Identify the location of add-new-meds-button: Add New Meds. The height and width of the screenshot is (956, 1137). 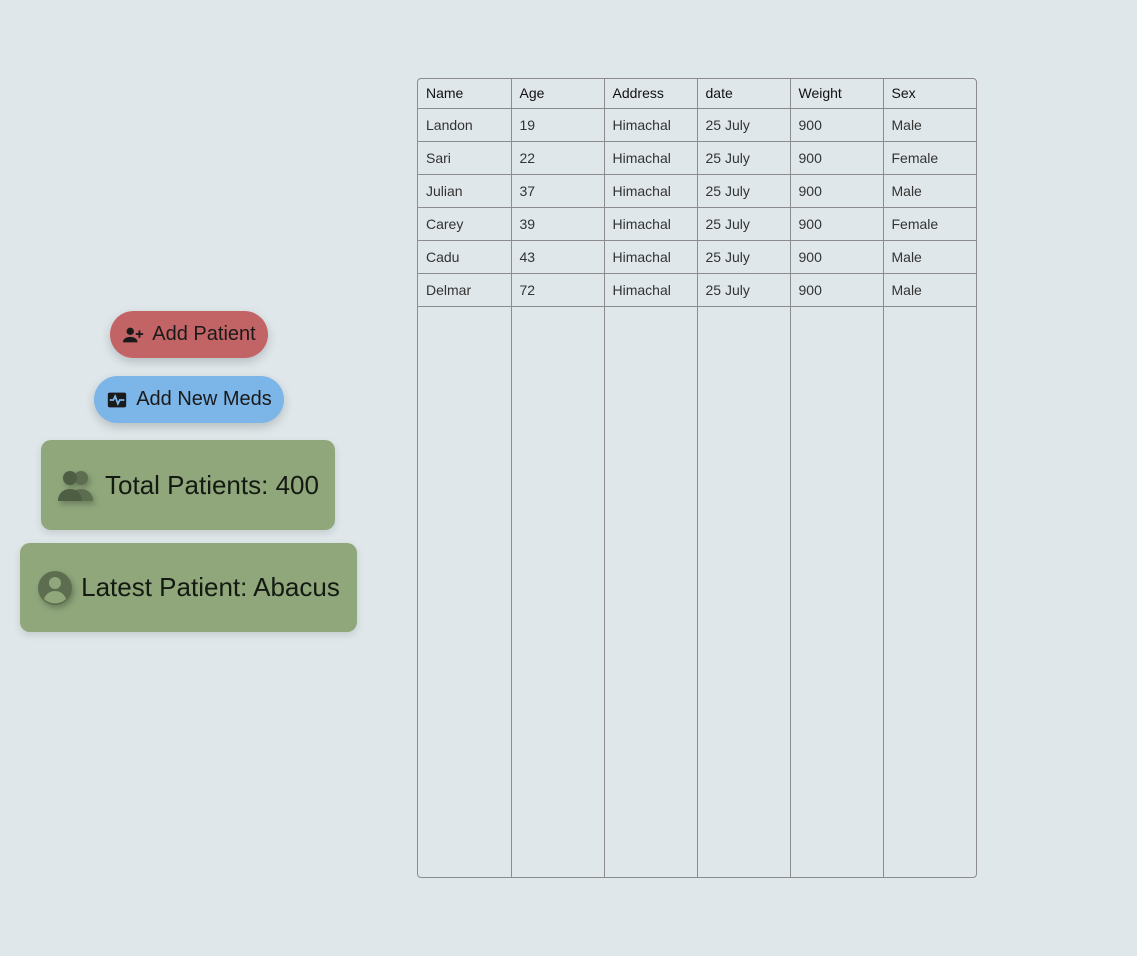
(189, 399).